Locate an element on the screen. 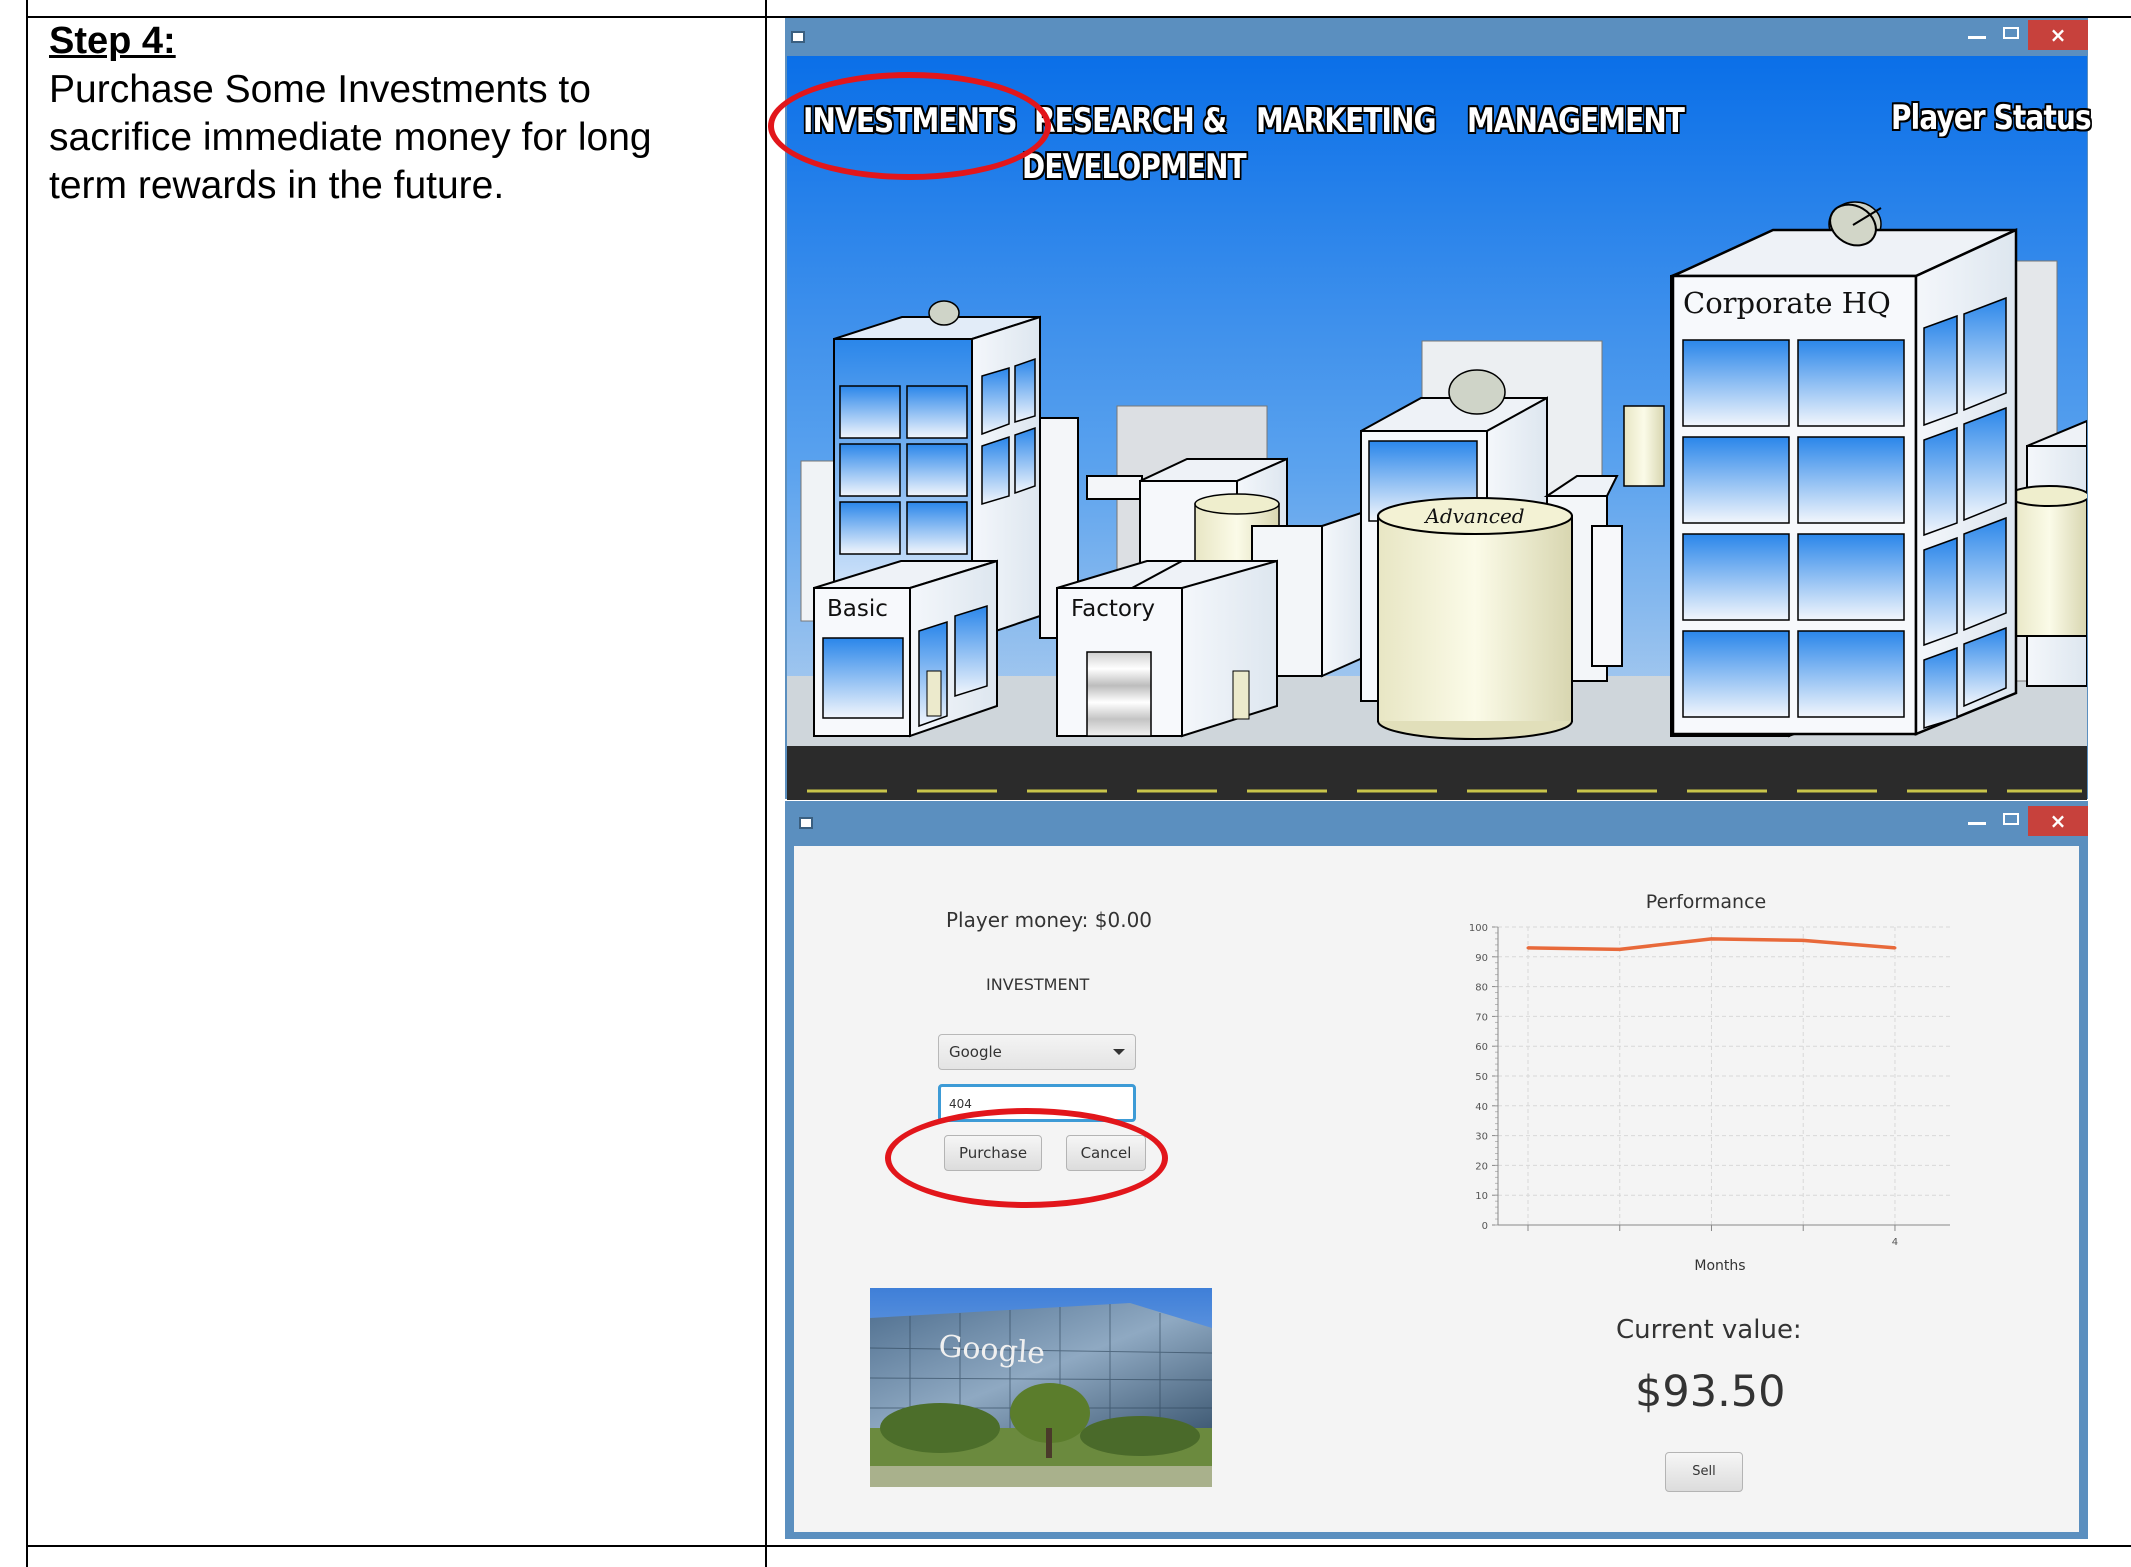 The image size is (2131, 1567). nav-research-line1: RESEARCH & is located at coordinates (1130, 121).